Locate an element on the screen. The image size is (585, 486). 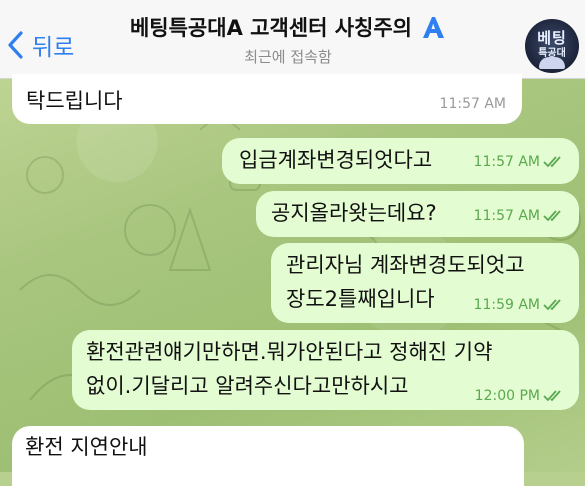
message-bubble-outgoing: 공지올라왓는데요? 11:57 AM is located at coordinates (417, 214).